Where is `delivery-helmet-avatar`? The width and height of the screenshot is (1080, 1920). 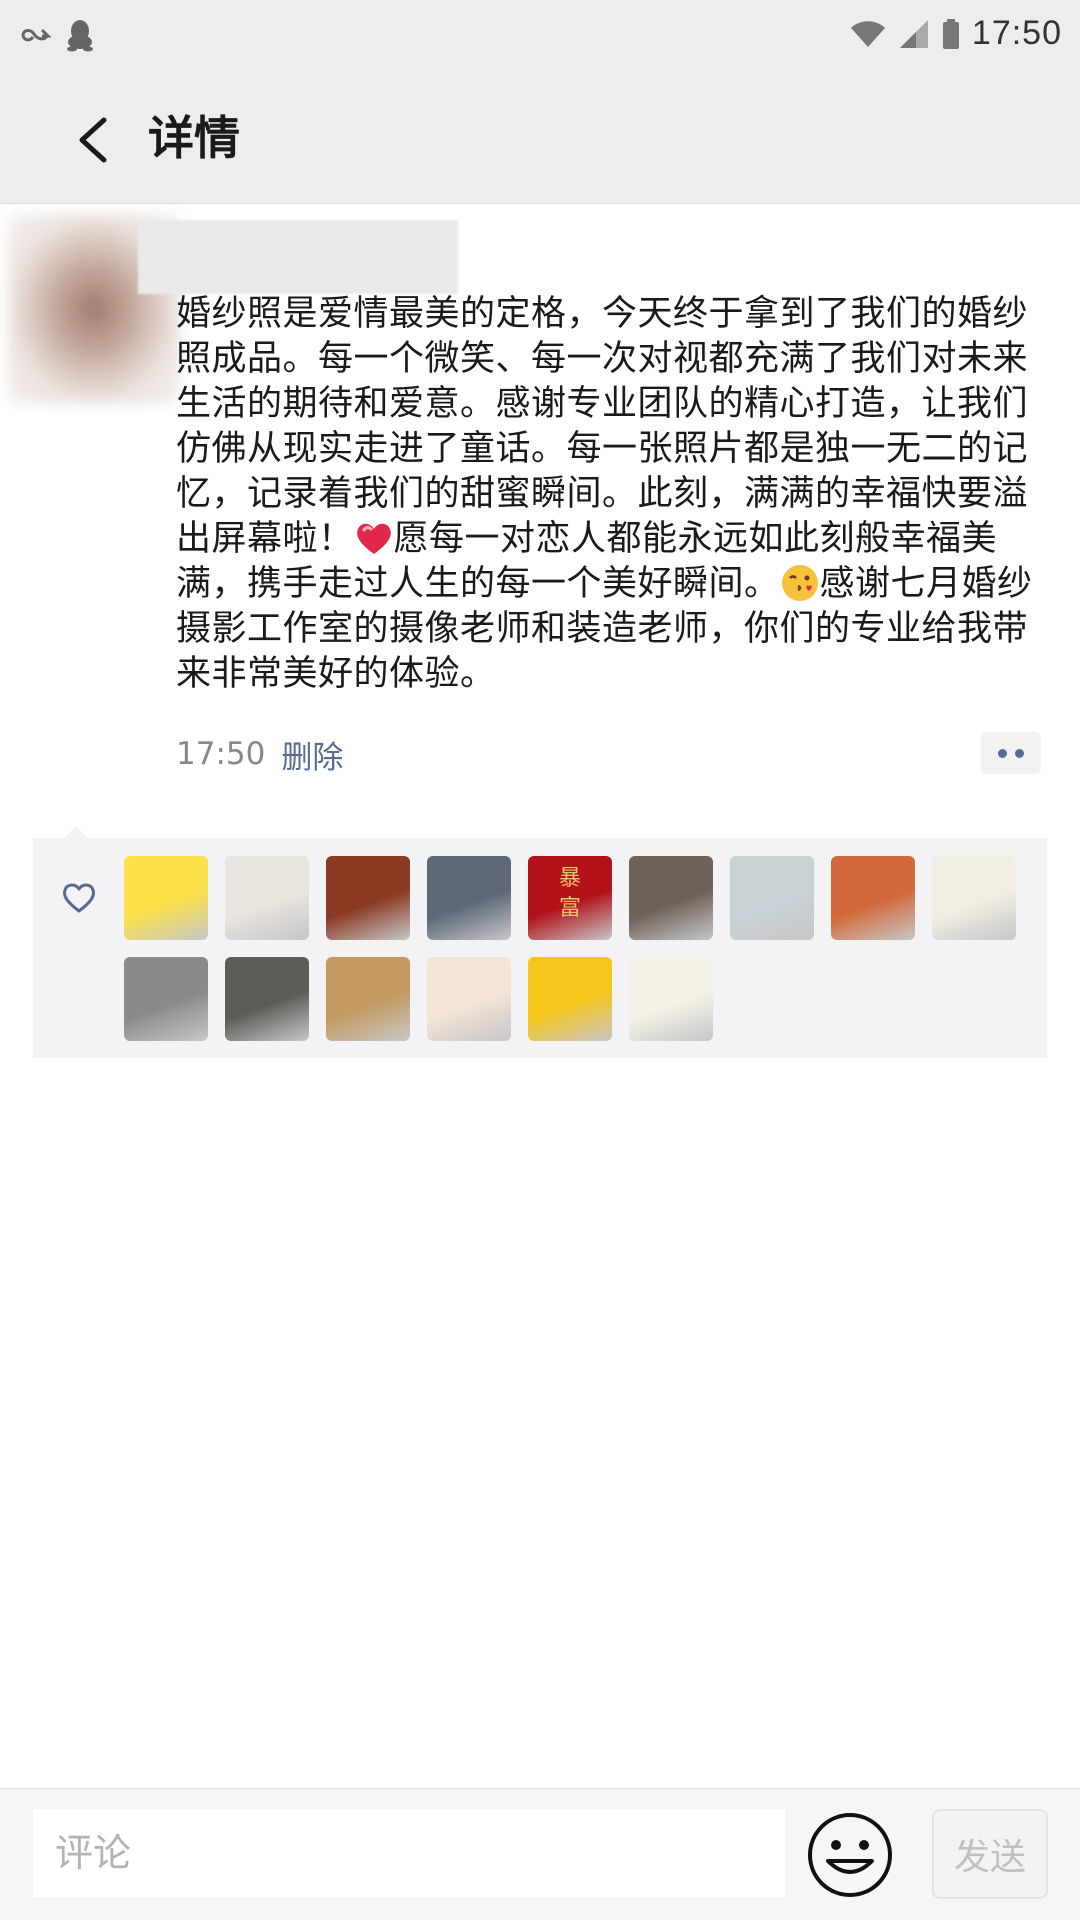
delivery-helmet-avatar is located at coordinates (570, 999).